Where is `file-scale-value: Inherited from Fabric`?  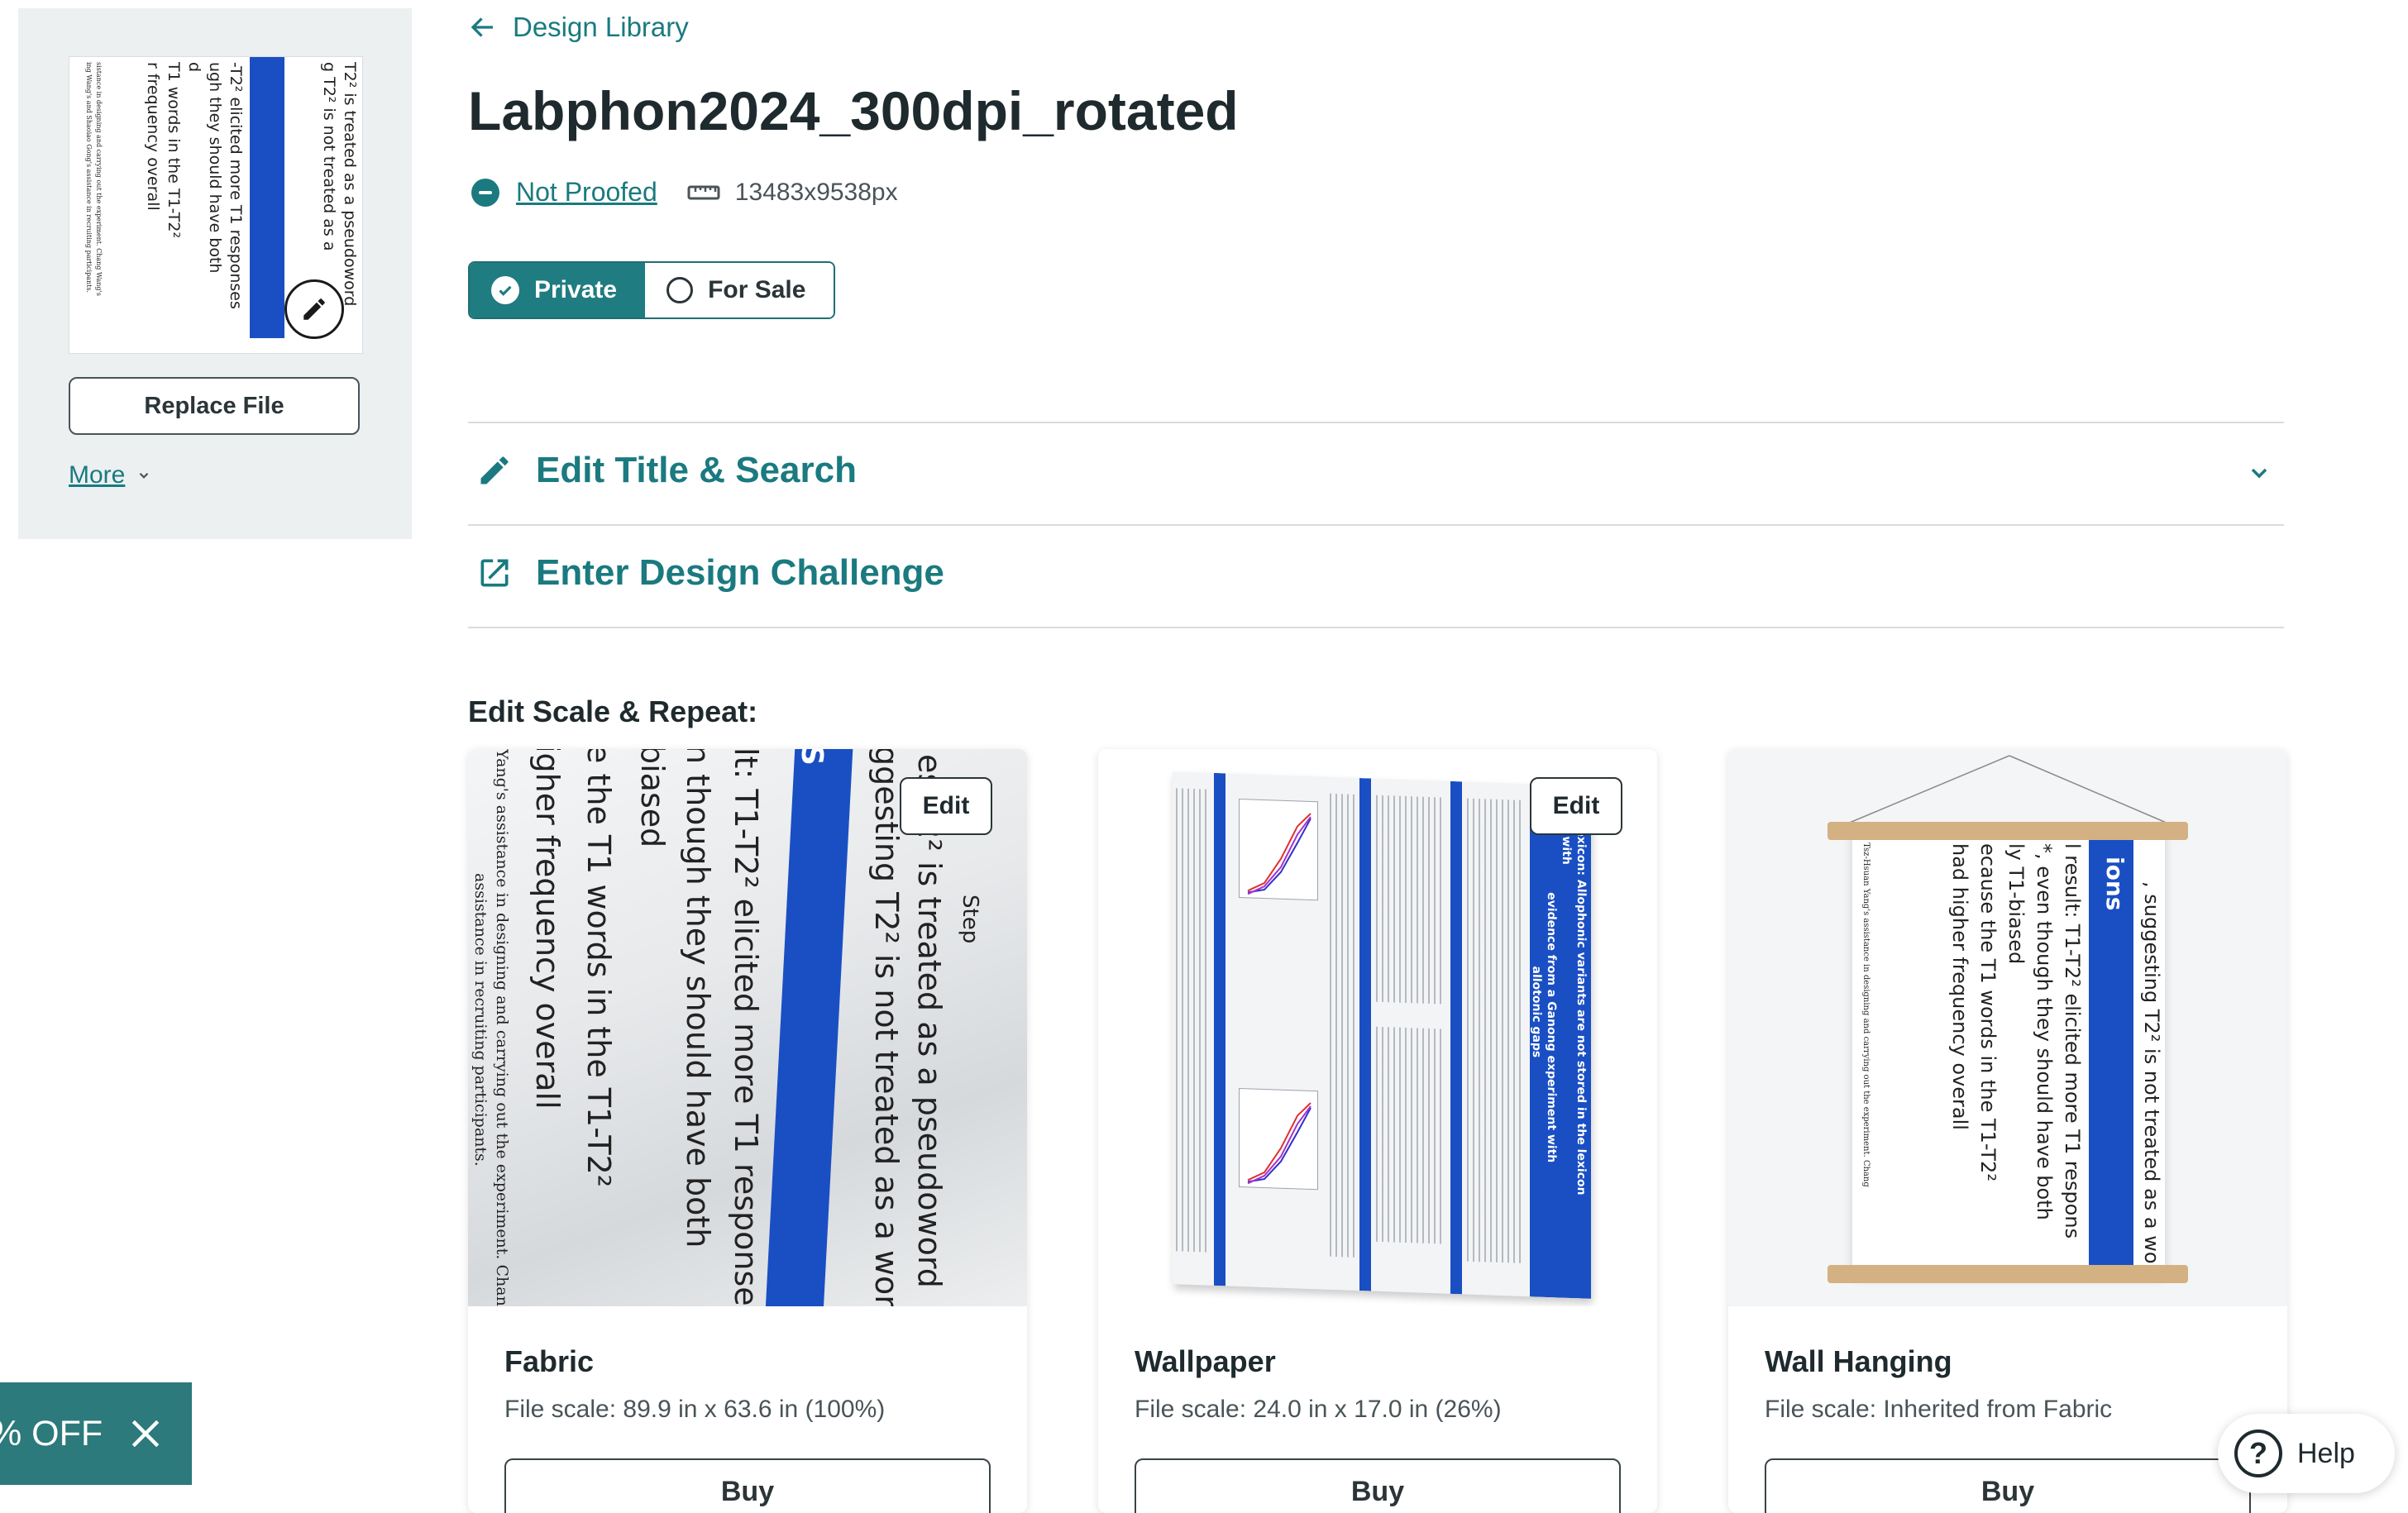
file-scale-value: Inherited from Fabric is located at coordinates (1998, 1409).